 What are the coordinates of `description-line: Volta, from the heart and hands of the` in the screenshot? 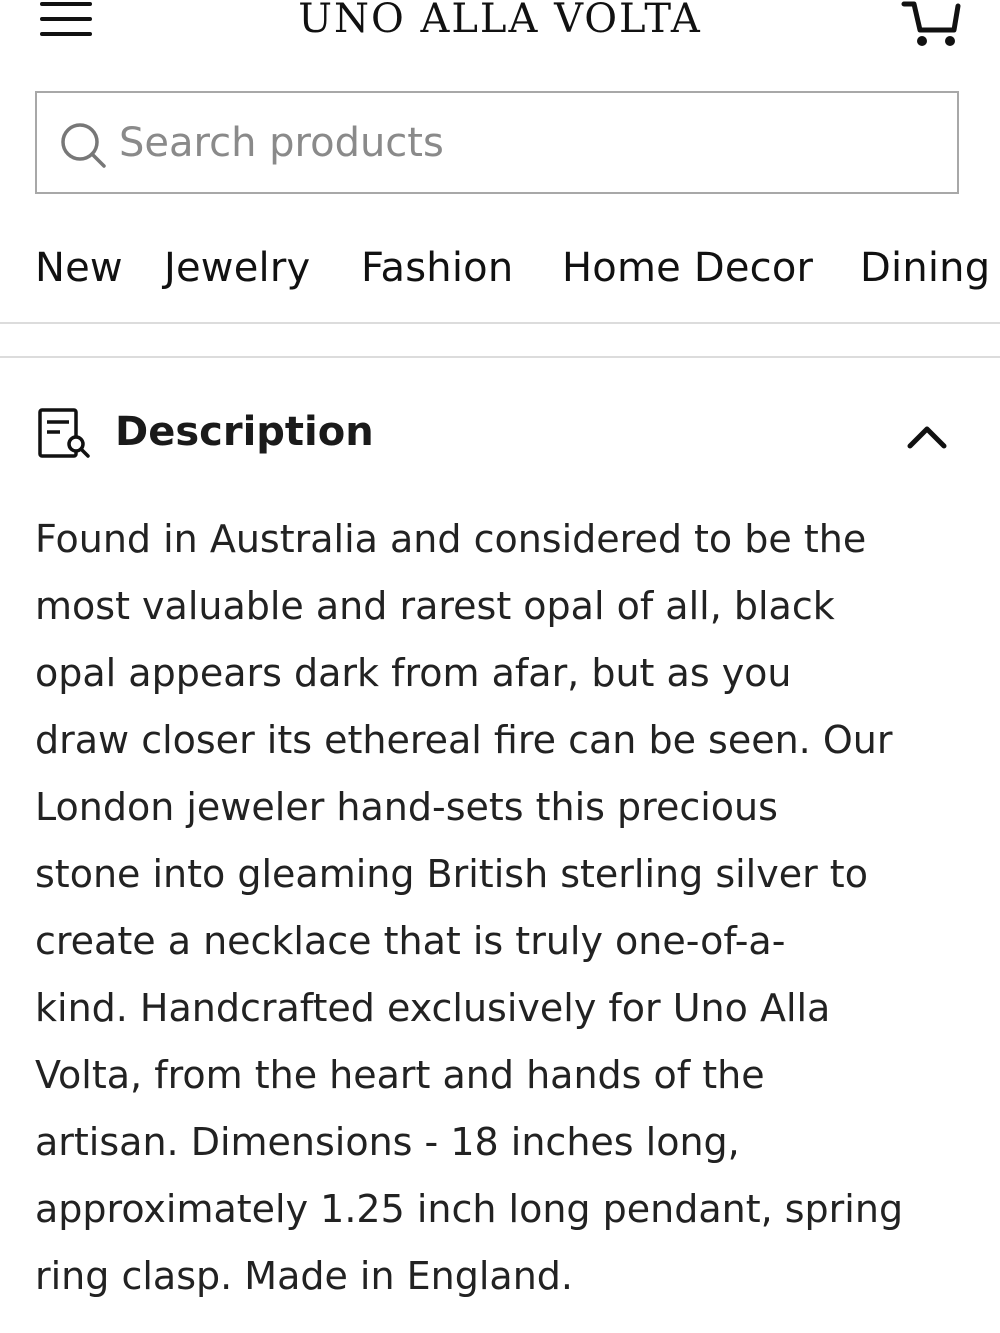 It's located at (400, 1075).